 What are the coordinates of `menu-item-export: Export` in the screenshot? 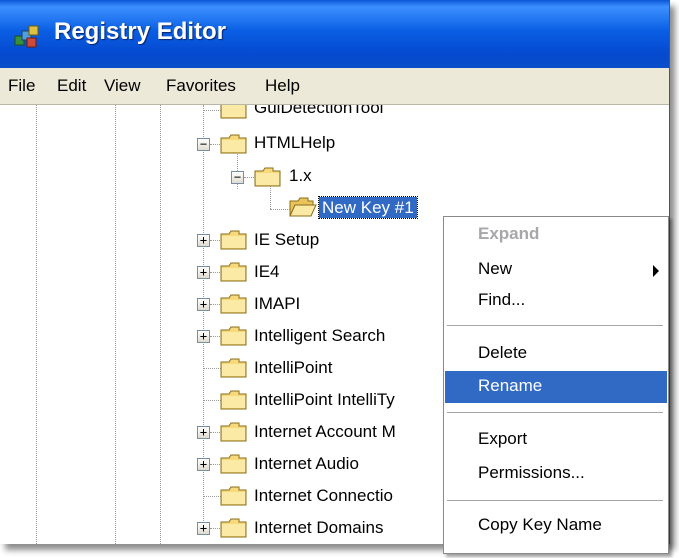 It's located at (556, 440).